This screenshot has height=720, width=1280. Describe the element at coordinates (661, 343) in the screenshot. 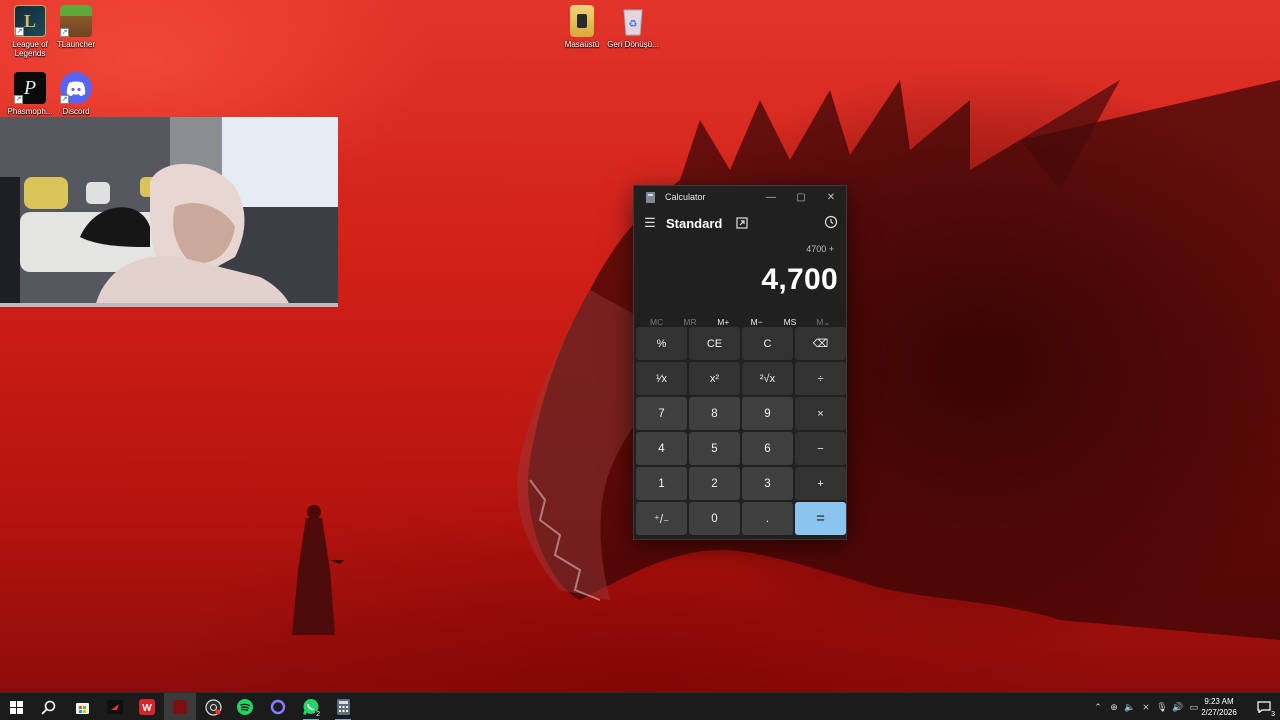

I see `percent-key: %` at that location.